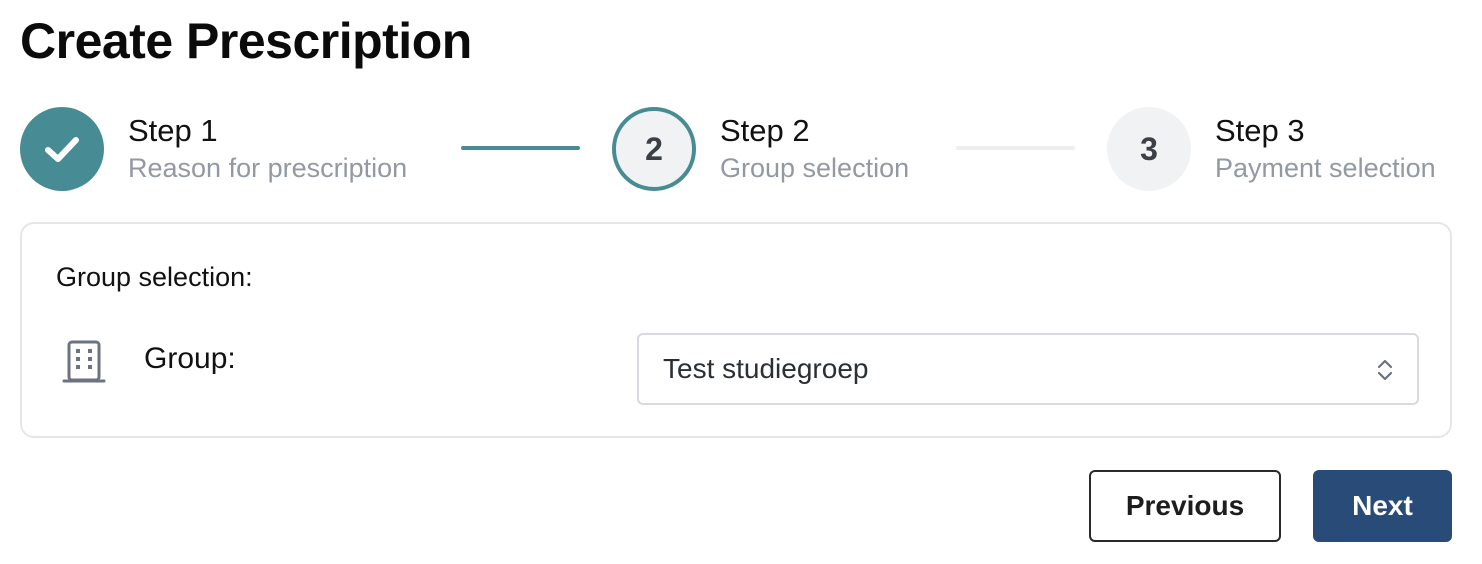 The width and height of the screenshot is (1482, 564). Describe the element at coordinates (1325, 168) in the screenshot. I see `step-3-description: Payment selection` at that location.